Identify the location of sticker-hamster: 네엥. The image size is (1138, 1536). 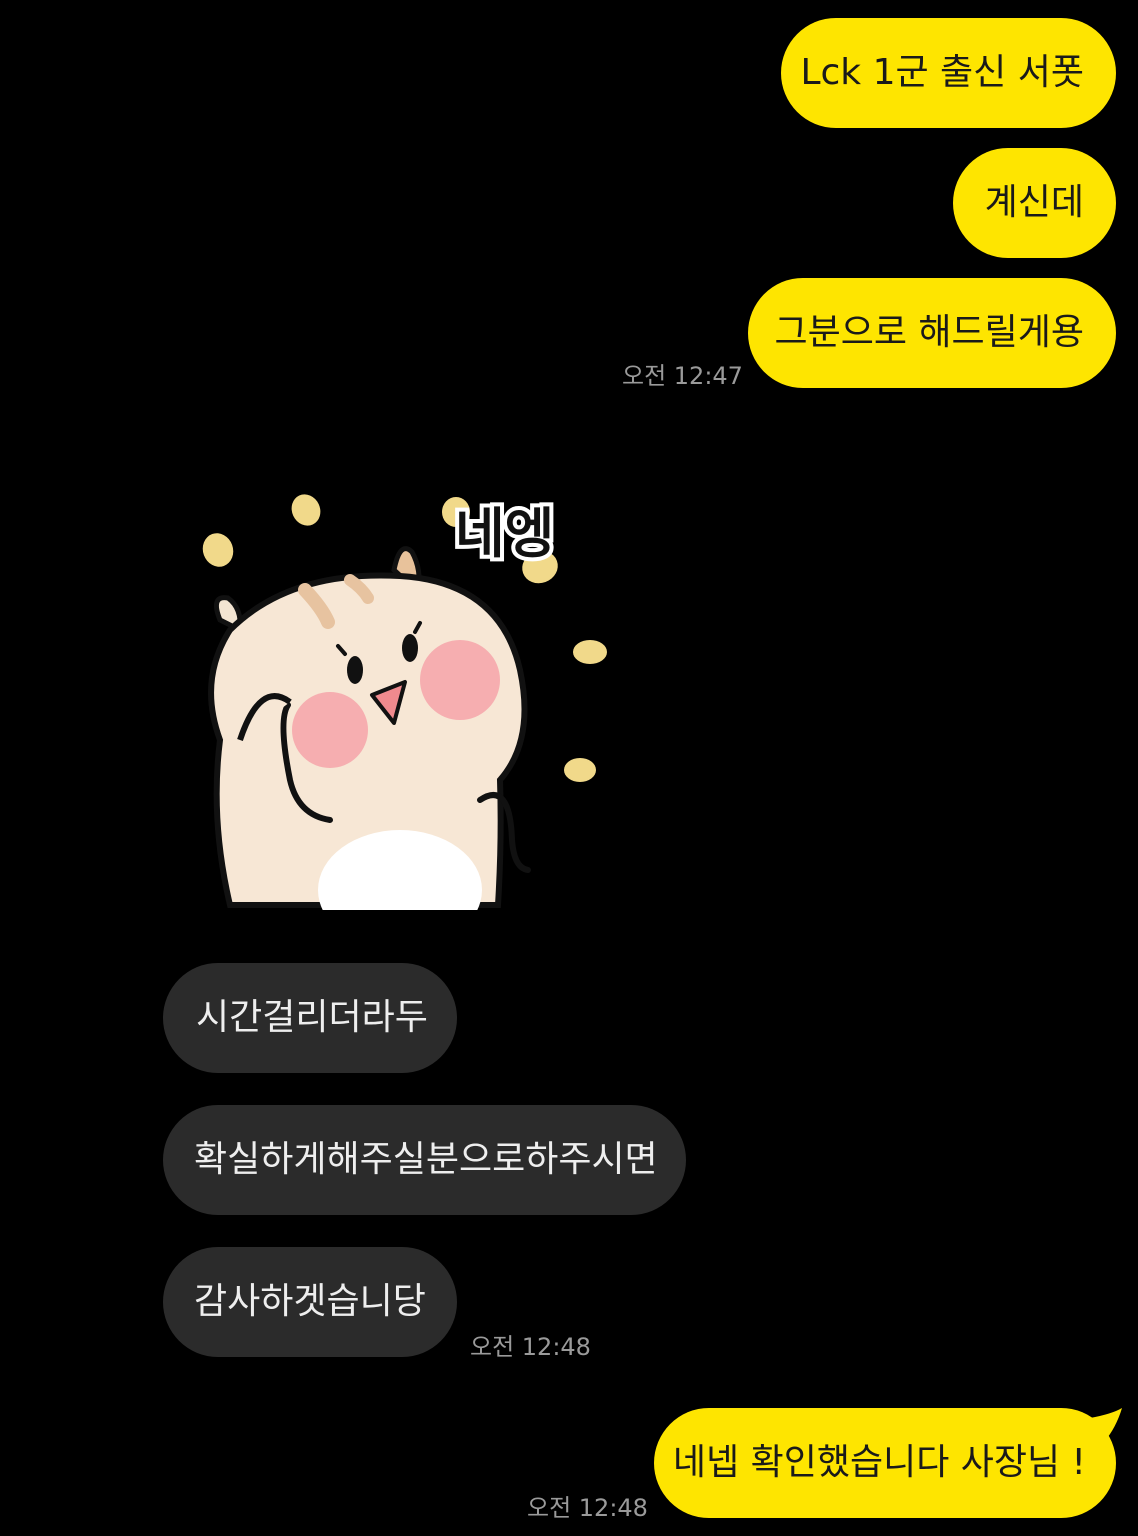
(410, 715).